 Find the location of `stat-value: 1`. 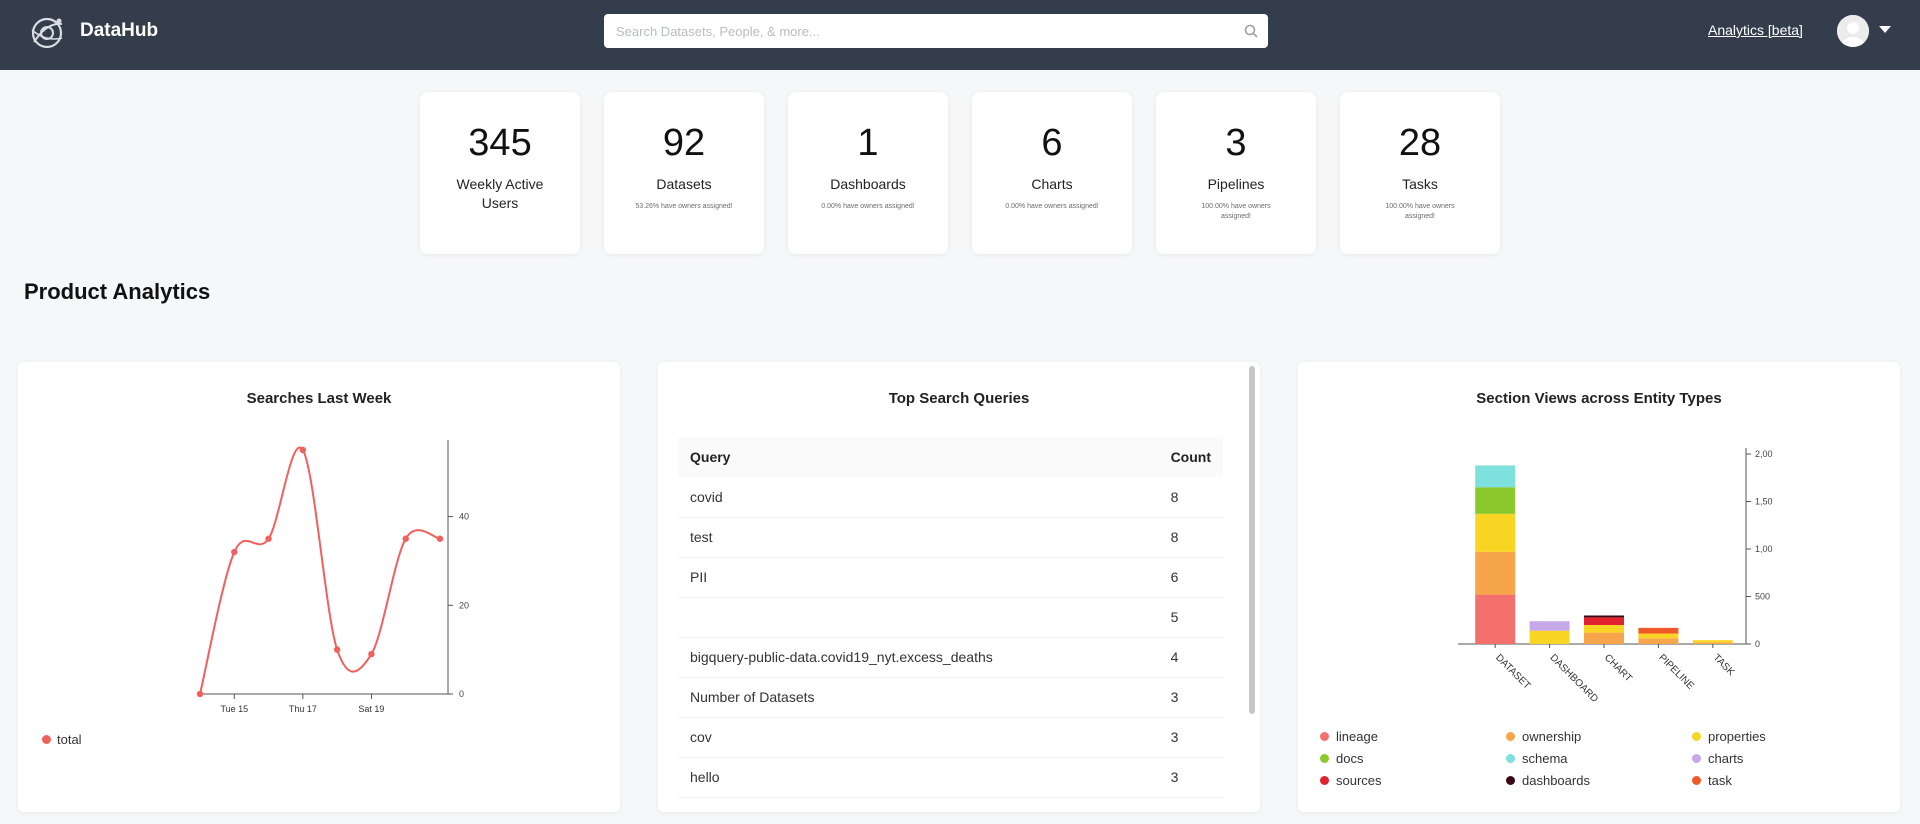

stat-value: 1 is located at coordinates (868, 143).